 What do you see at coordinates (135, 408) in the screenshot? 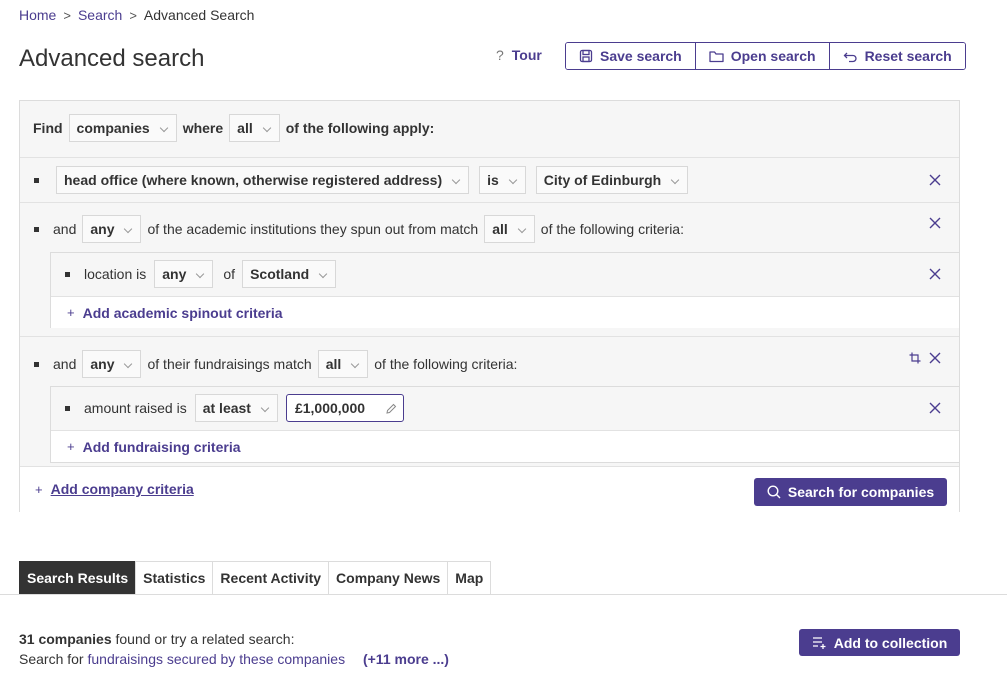
I see `amount-label: amount raised is` at bounding box center [135, 408].